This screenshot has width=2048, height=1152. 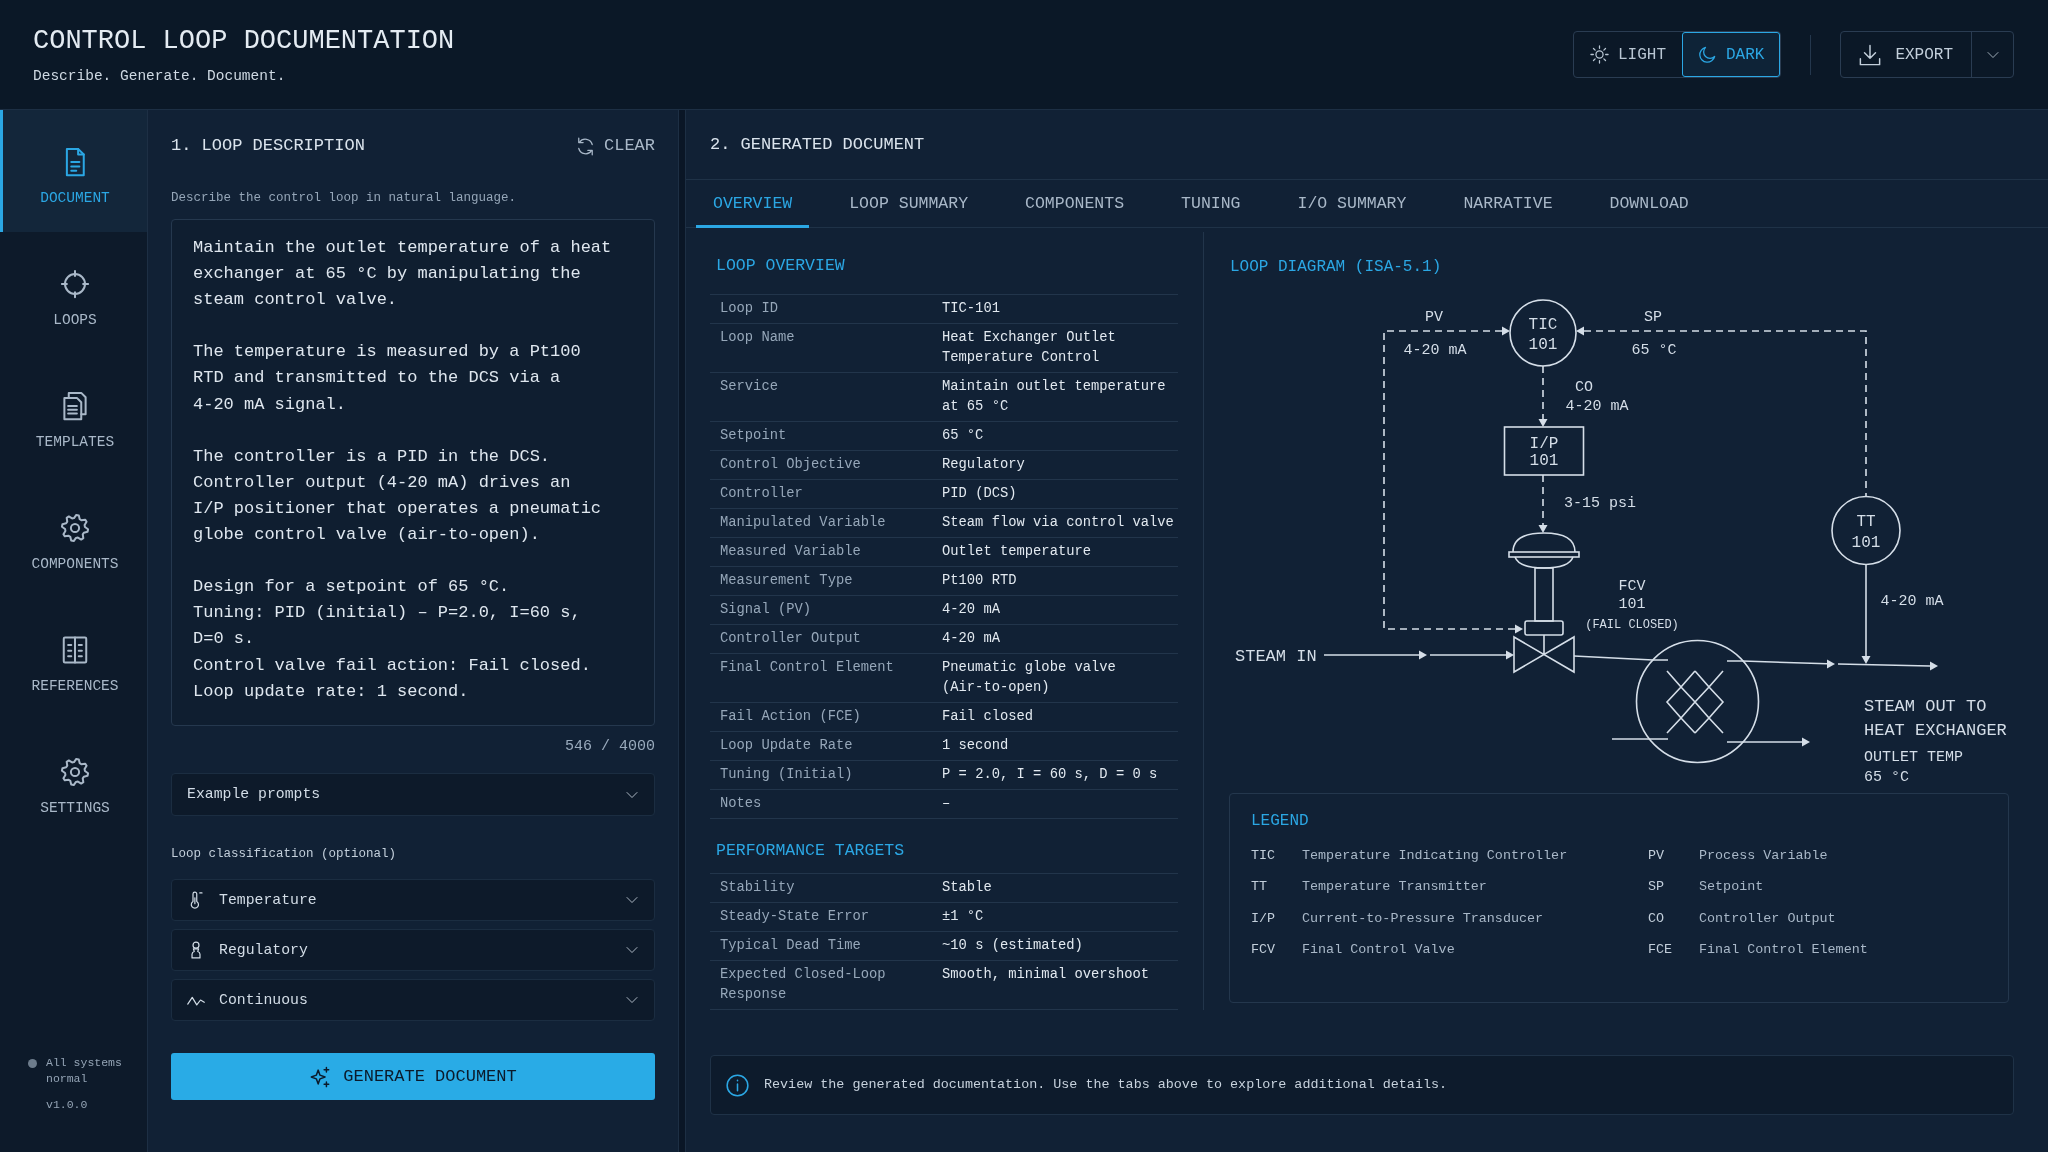 I want to click on legend-description: Temperature Transmitter, so click(x=1394, y=887).